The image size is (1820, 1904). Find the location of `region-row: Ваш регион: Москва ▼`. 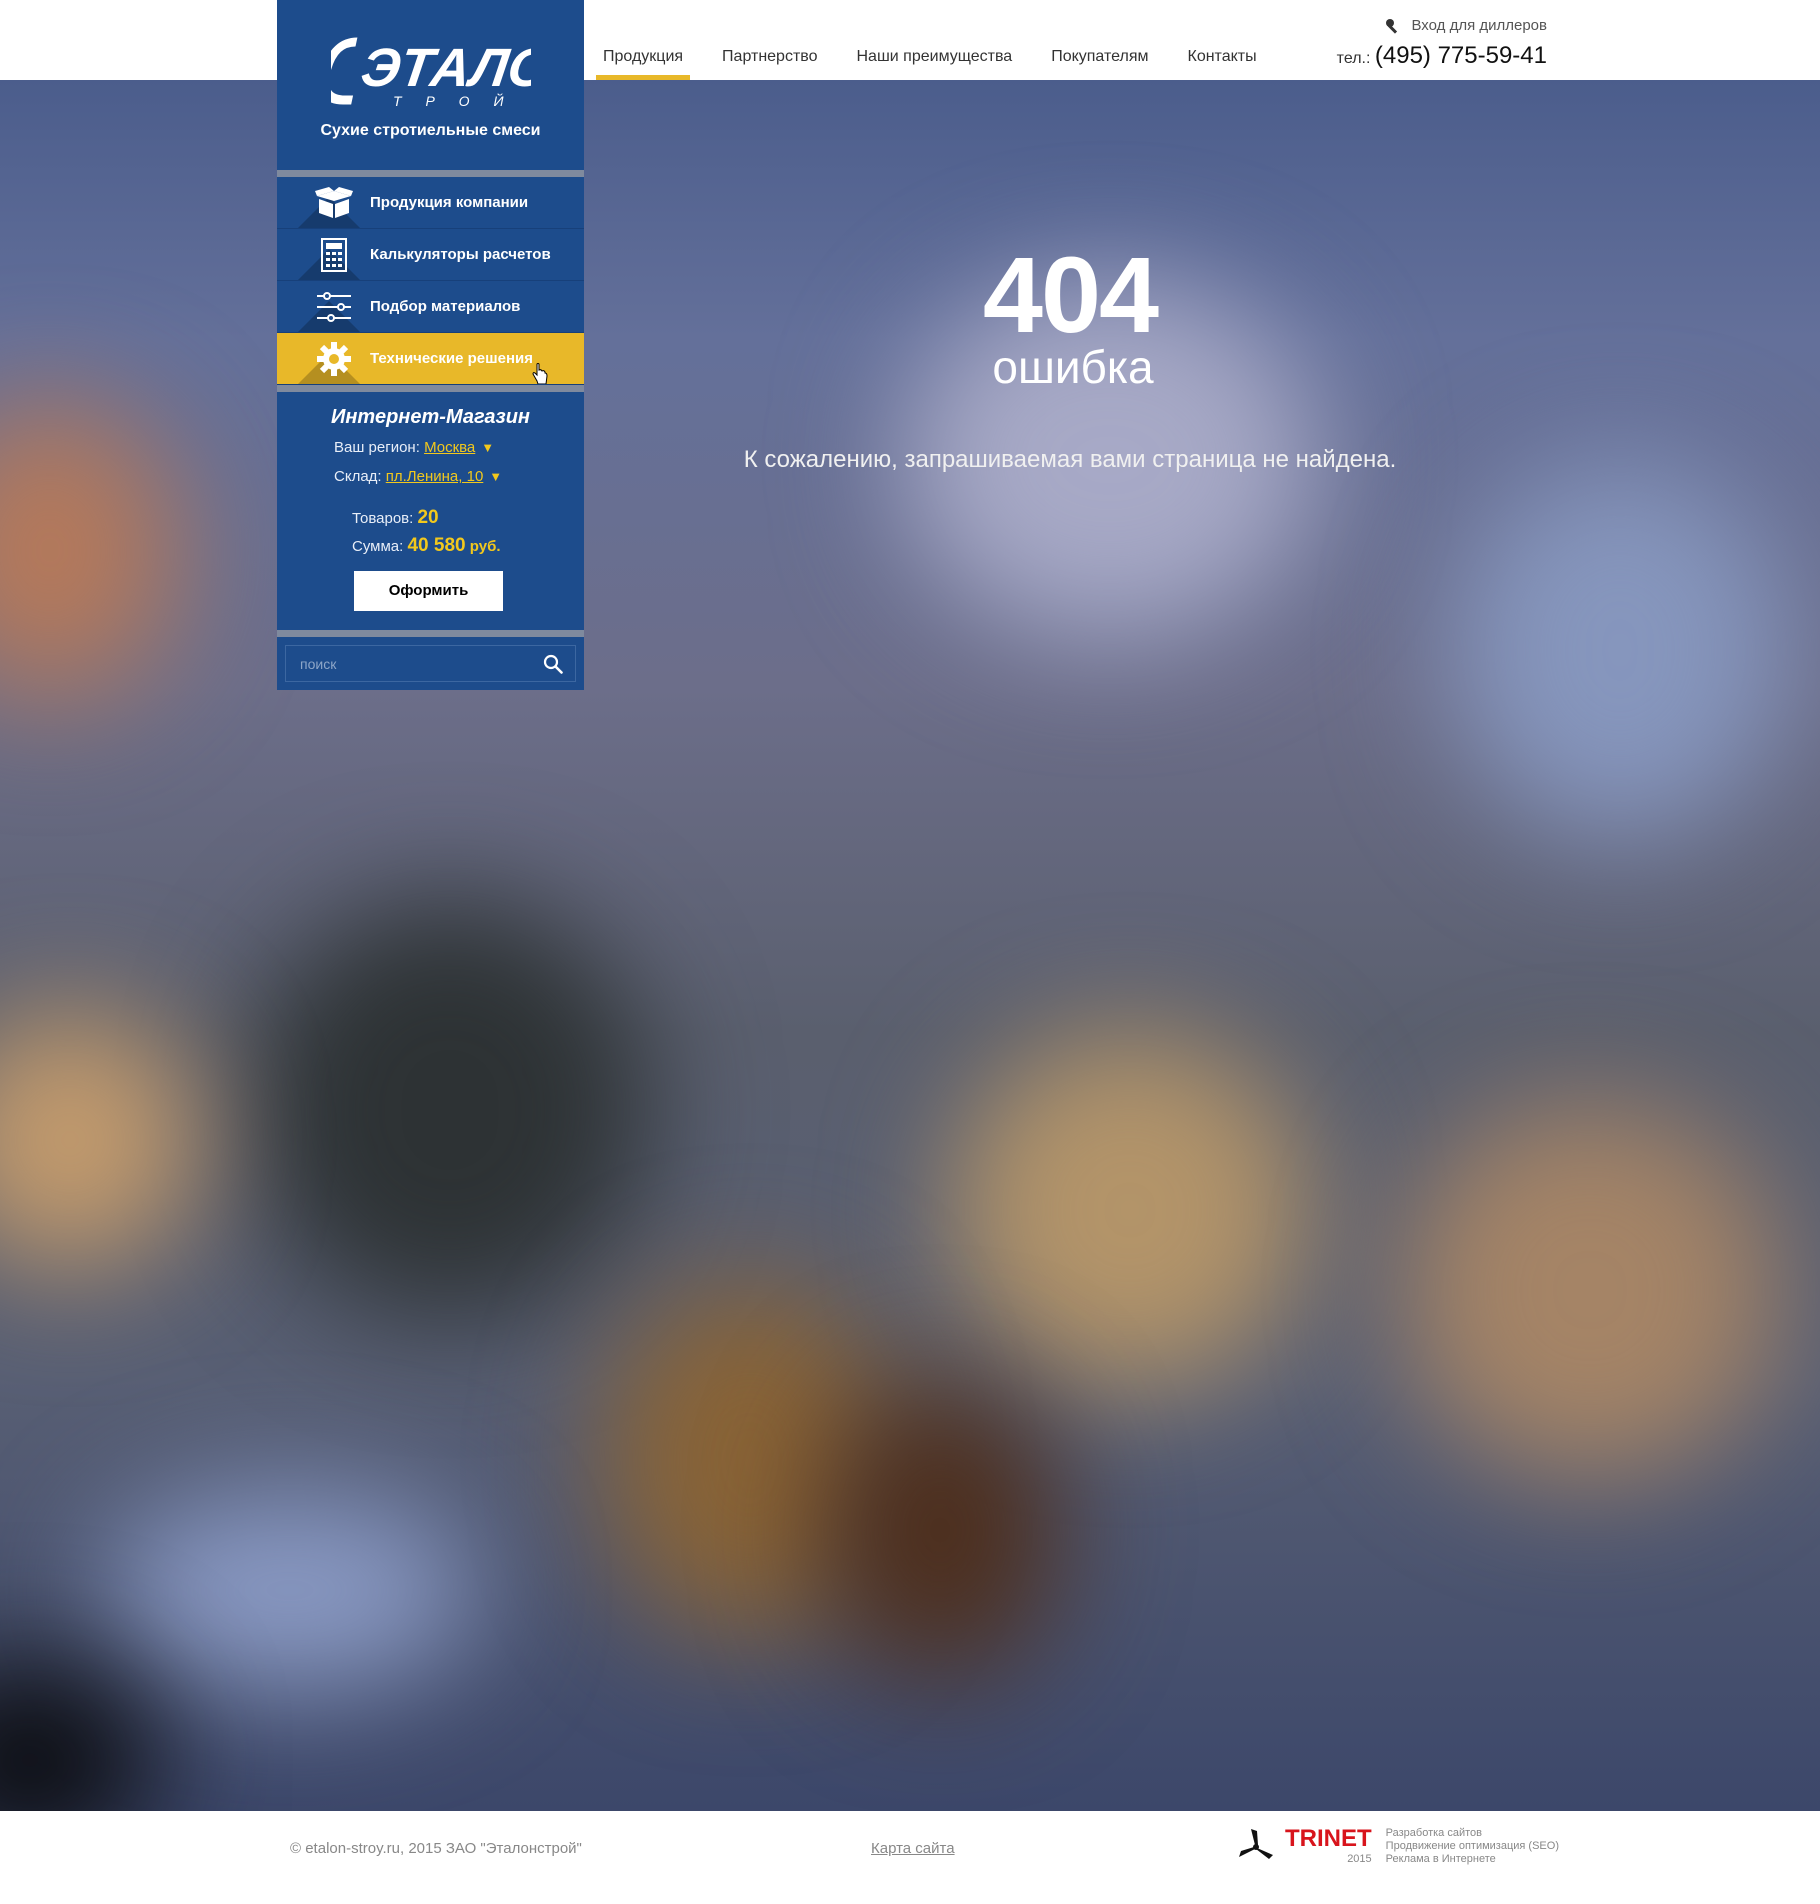

region-row: Ваш регион: Москва ▼ is located at coordinates (459, 447).